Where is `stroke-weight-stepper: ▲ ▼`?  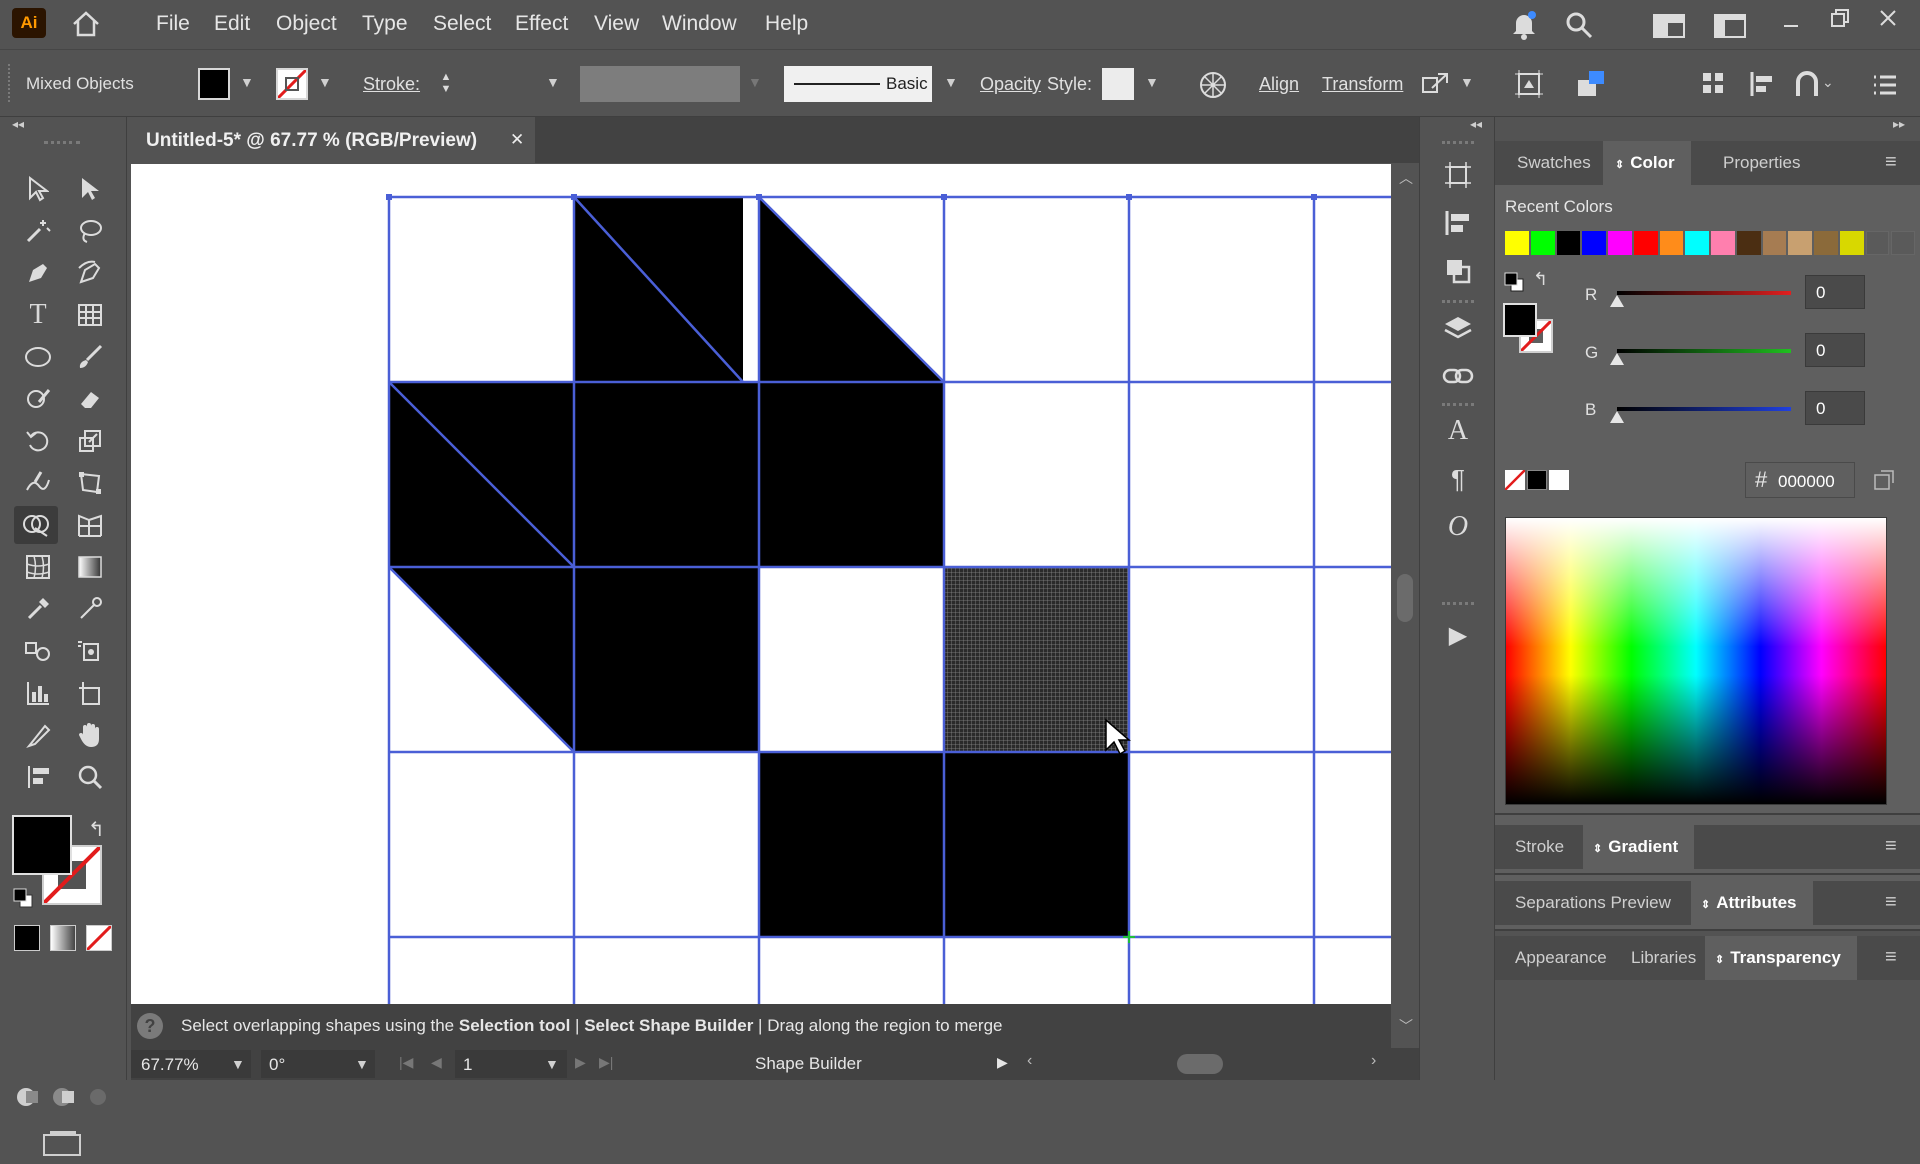 stroke-weight-stepper: ▲ ▼ is located at coordinates (446, 83).